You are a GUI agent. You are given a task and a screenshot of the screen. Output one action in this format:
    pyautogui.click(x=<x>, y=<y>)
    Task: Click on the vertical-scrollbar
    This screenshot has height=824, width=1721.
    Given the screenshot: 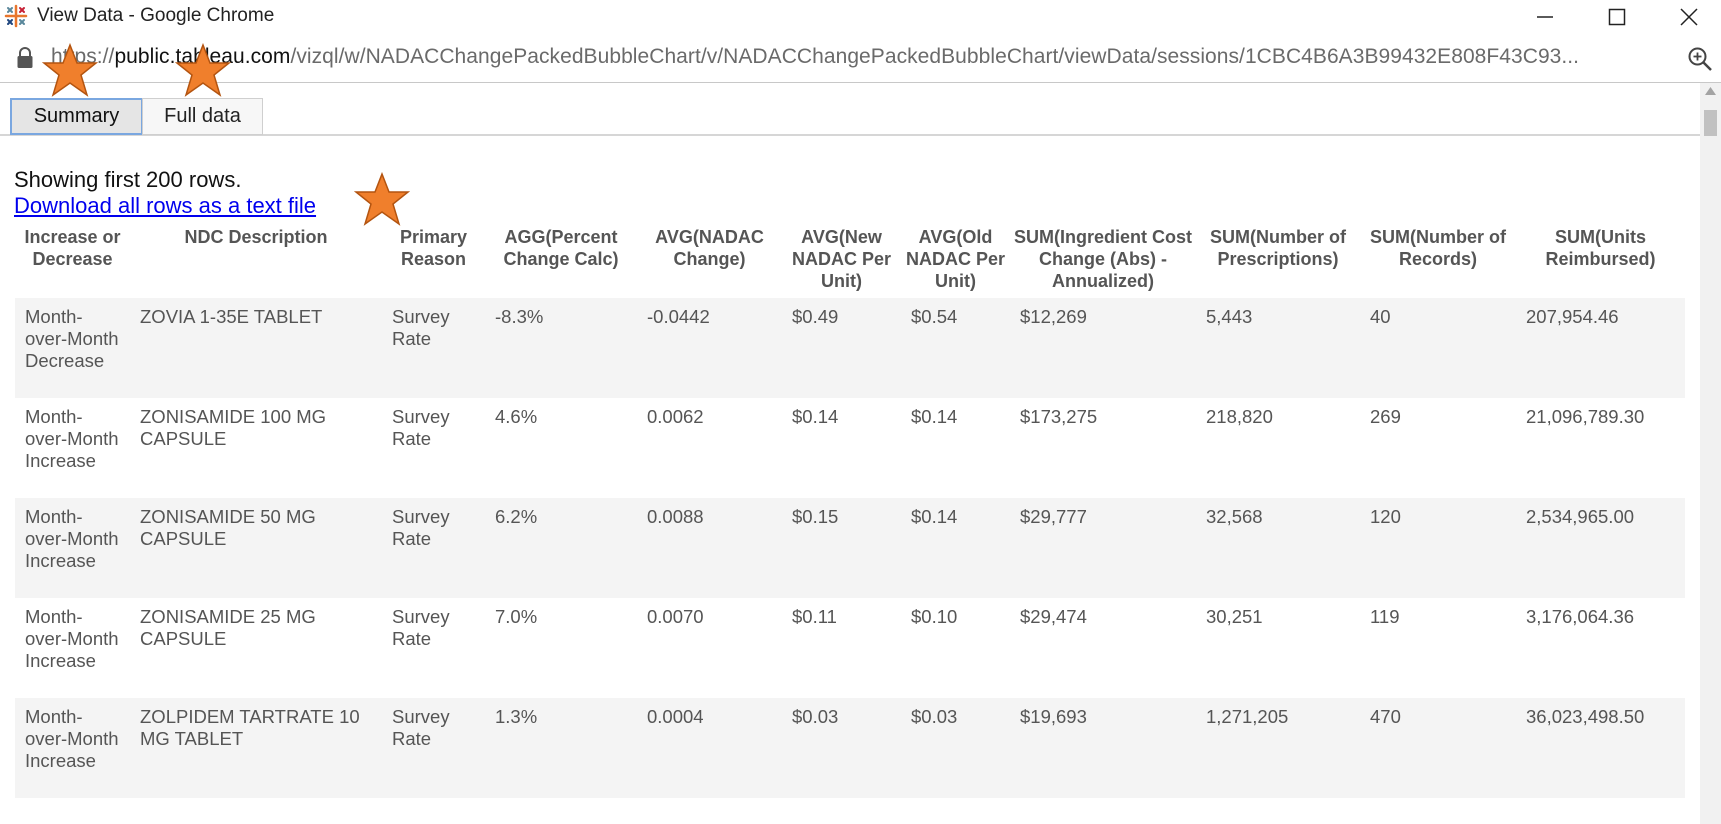 What is the action you would take?
    pyautogui.click(x=1710, y=453)
    